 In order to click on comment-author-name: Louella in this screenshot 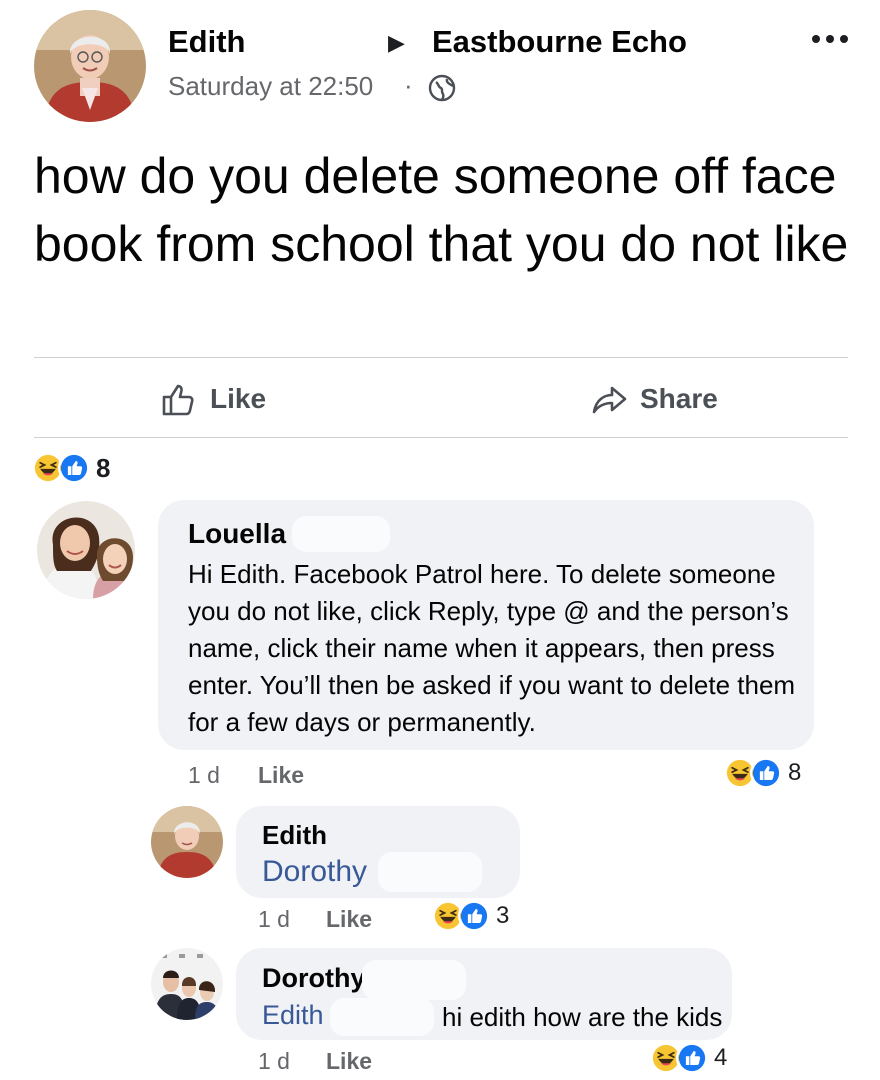, I will do `click(237, 534)`.